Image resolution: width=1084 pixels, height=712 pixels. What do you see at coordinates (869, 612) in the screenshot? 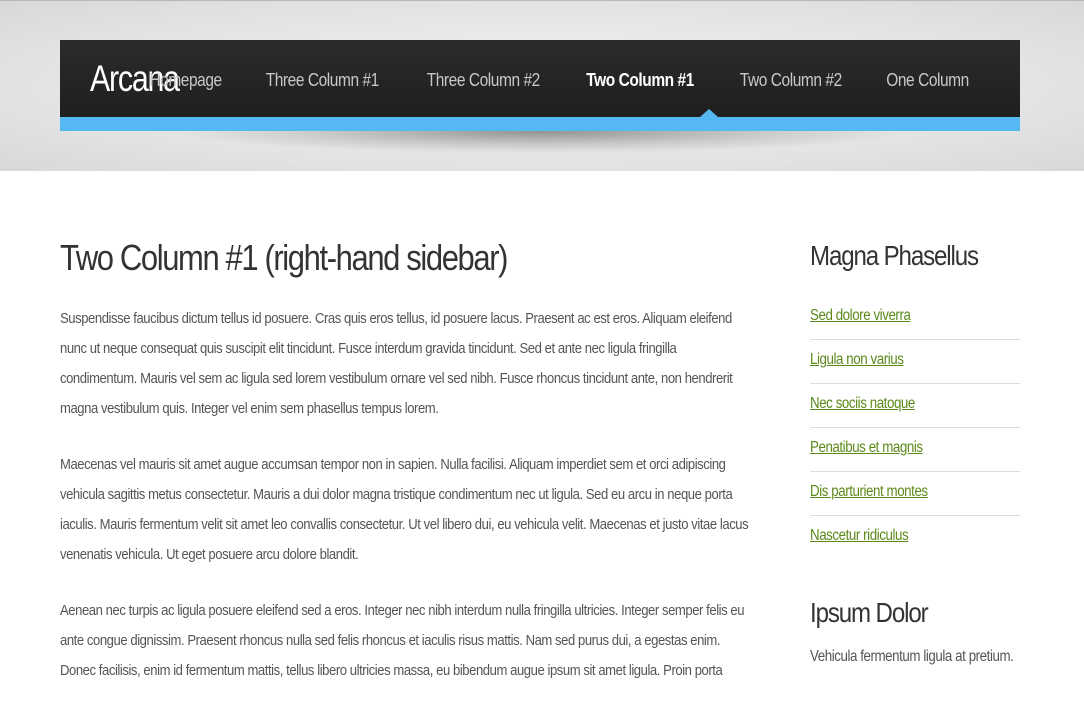
I see `sidebar-heading-ipsum-dolor: Ipsum Dolor` at bounding box center [869, 612].